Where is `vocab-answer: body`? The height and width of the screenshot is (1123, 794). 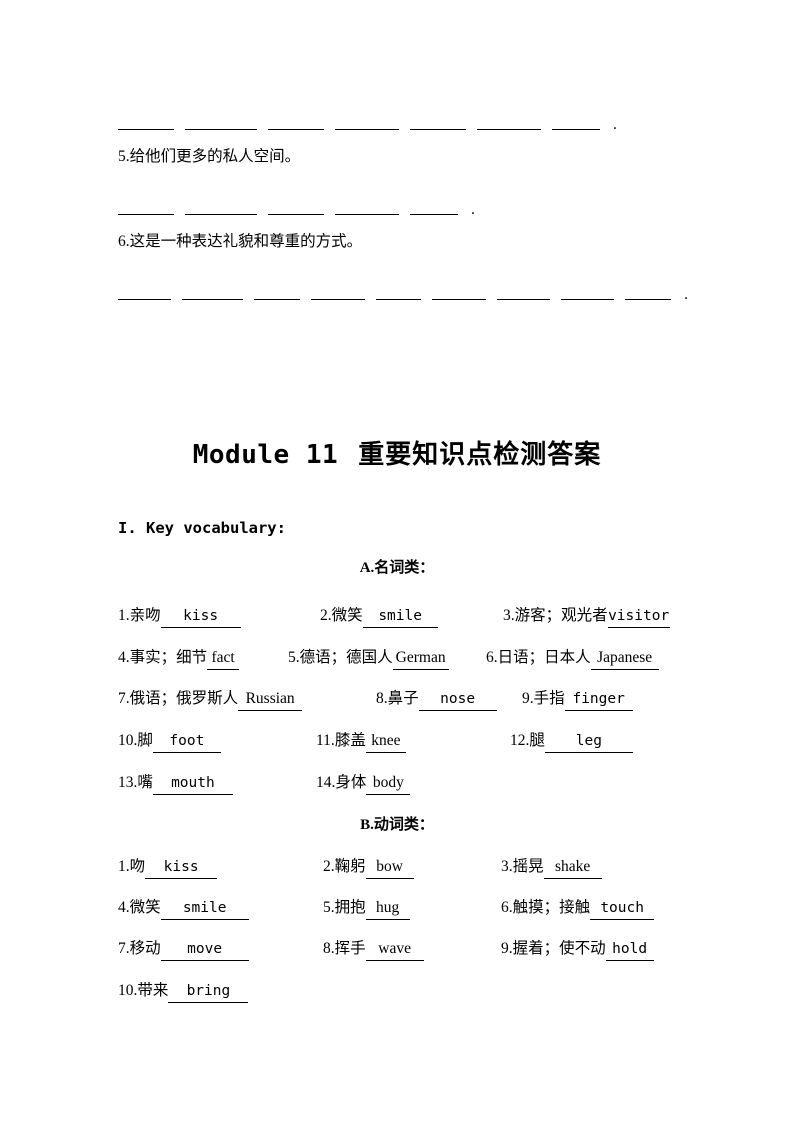 vocab-answer: body is located at coordinates (388, 783).